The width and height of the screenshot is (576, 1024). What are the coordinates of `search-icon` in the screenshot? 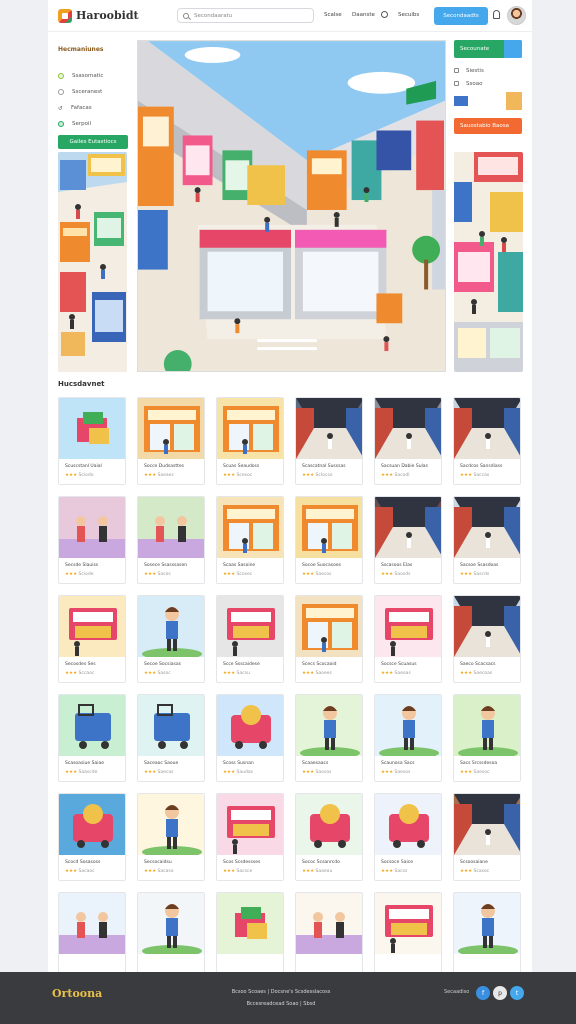 It's located at (384, 14).